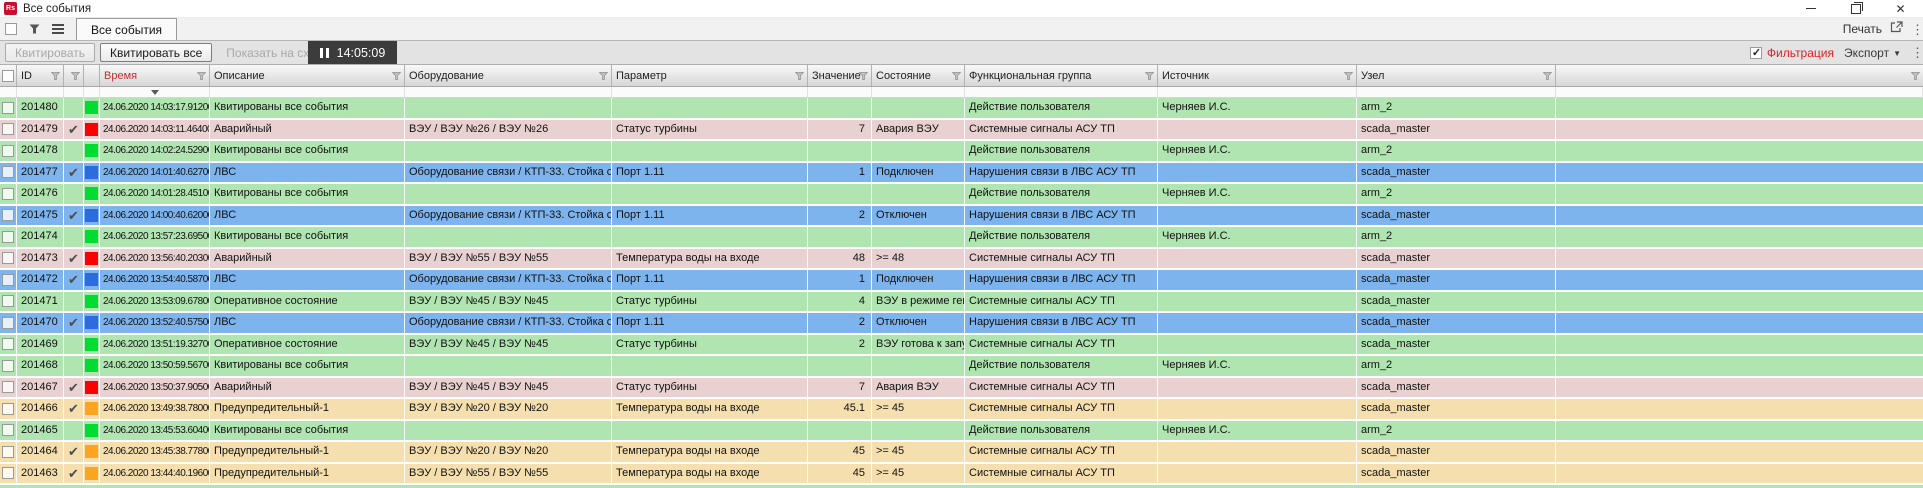 Image resolution: width=1923 pixels, height=488 pixels. I want to click on column-header-state: Состояние, so click(918, 75).